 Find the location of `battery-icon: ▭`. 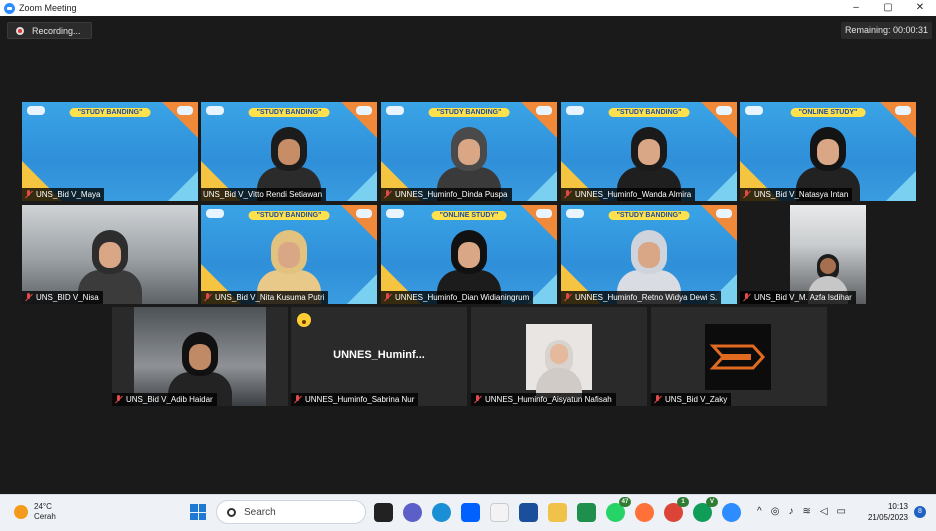

battery-icon: ▭ is located at coordinates (841, 511).